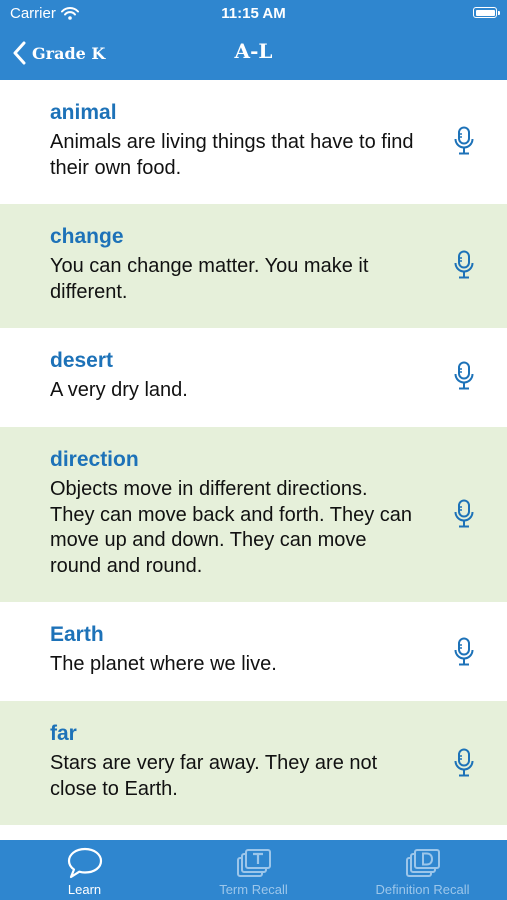  I want to click on clock: 11:15 AM, so click(253, 13).